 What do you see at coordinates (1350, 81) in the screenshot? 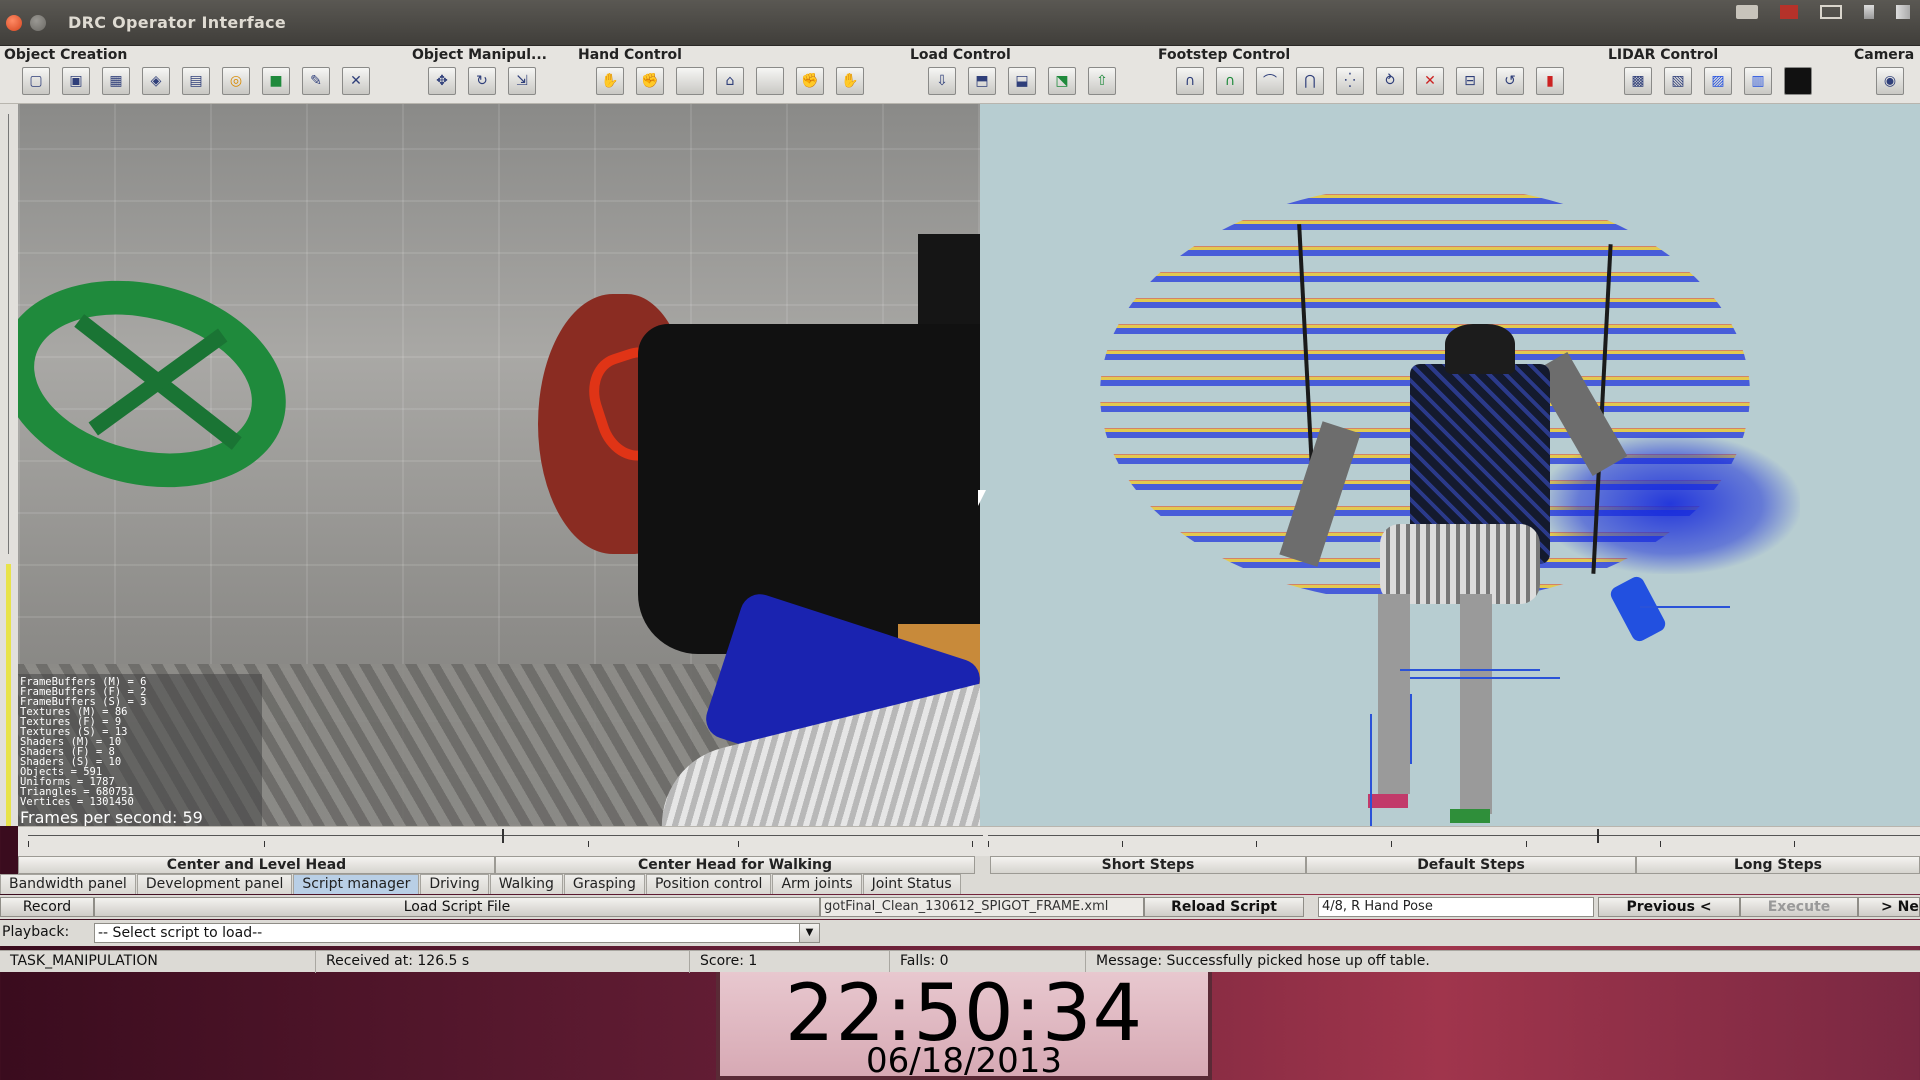
I see `footstep-grid-icon: ⁛` at bounding box center [1350, 81].